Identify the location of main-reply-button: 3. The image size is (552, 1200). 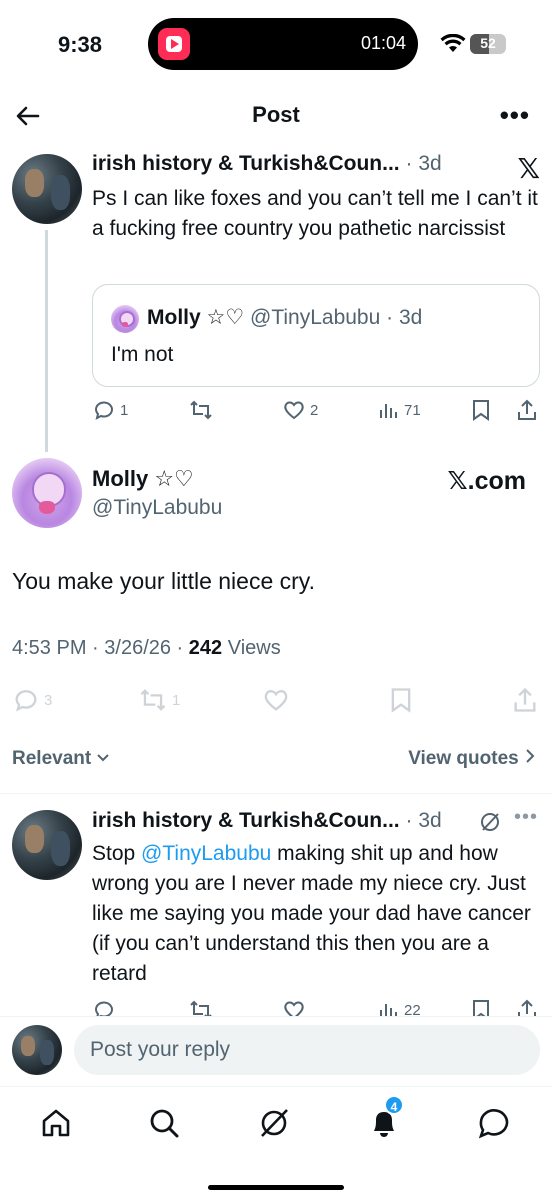
(32, 700).